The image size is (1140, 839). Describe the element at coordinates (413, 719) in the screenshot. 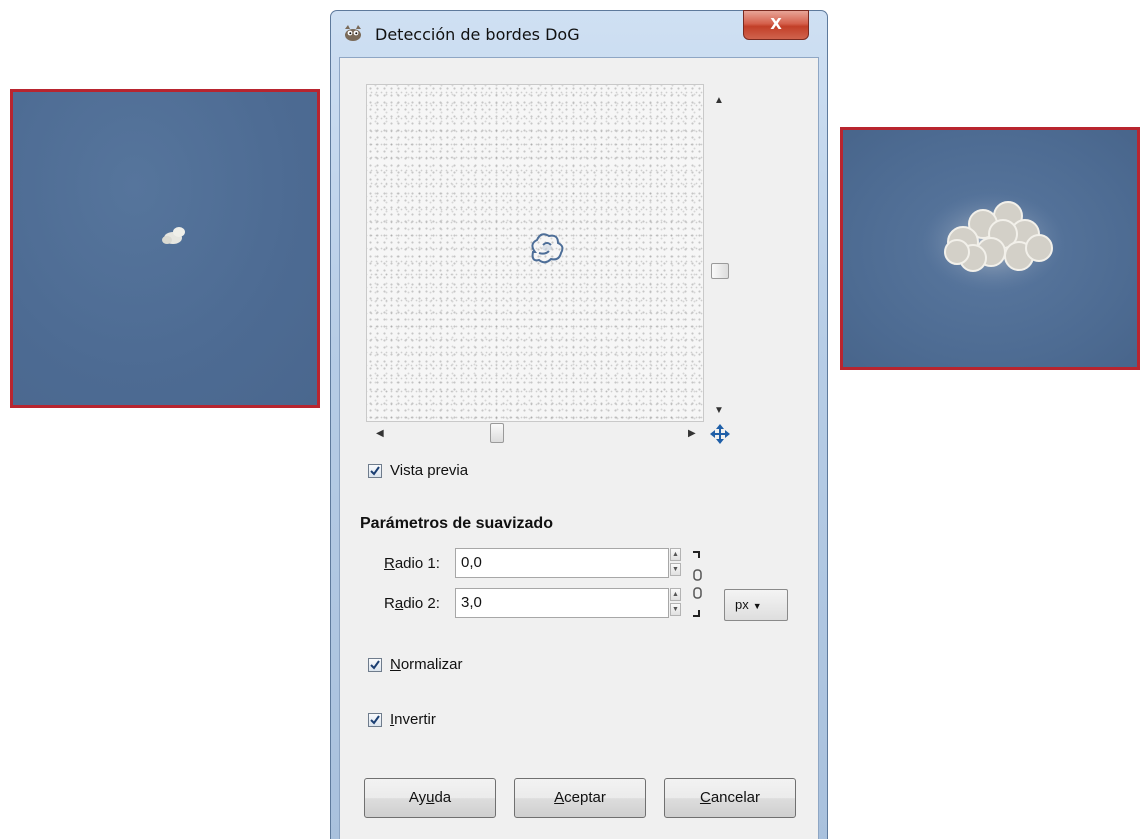

I see `invert-label: Invertir` at that location.